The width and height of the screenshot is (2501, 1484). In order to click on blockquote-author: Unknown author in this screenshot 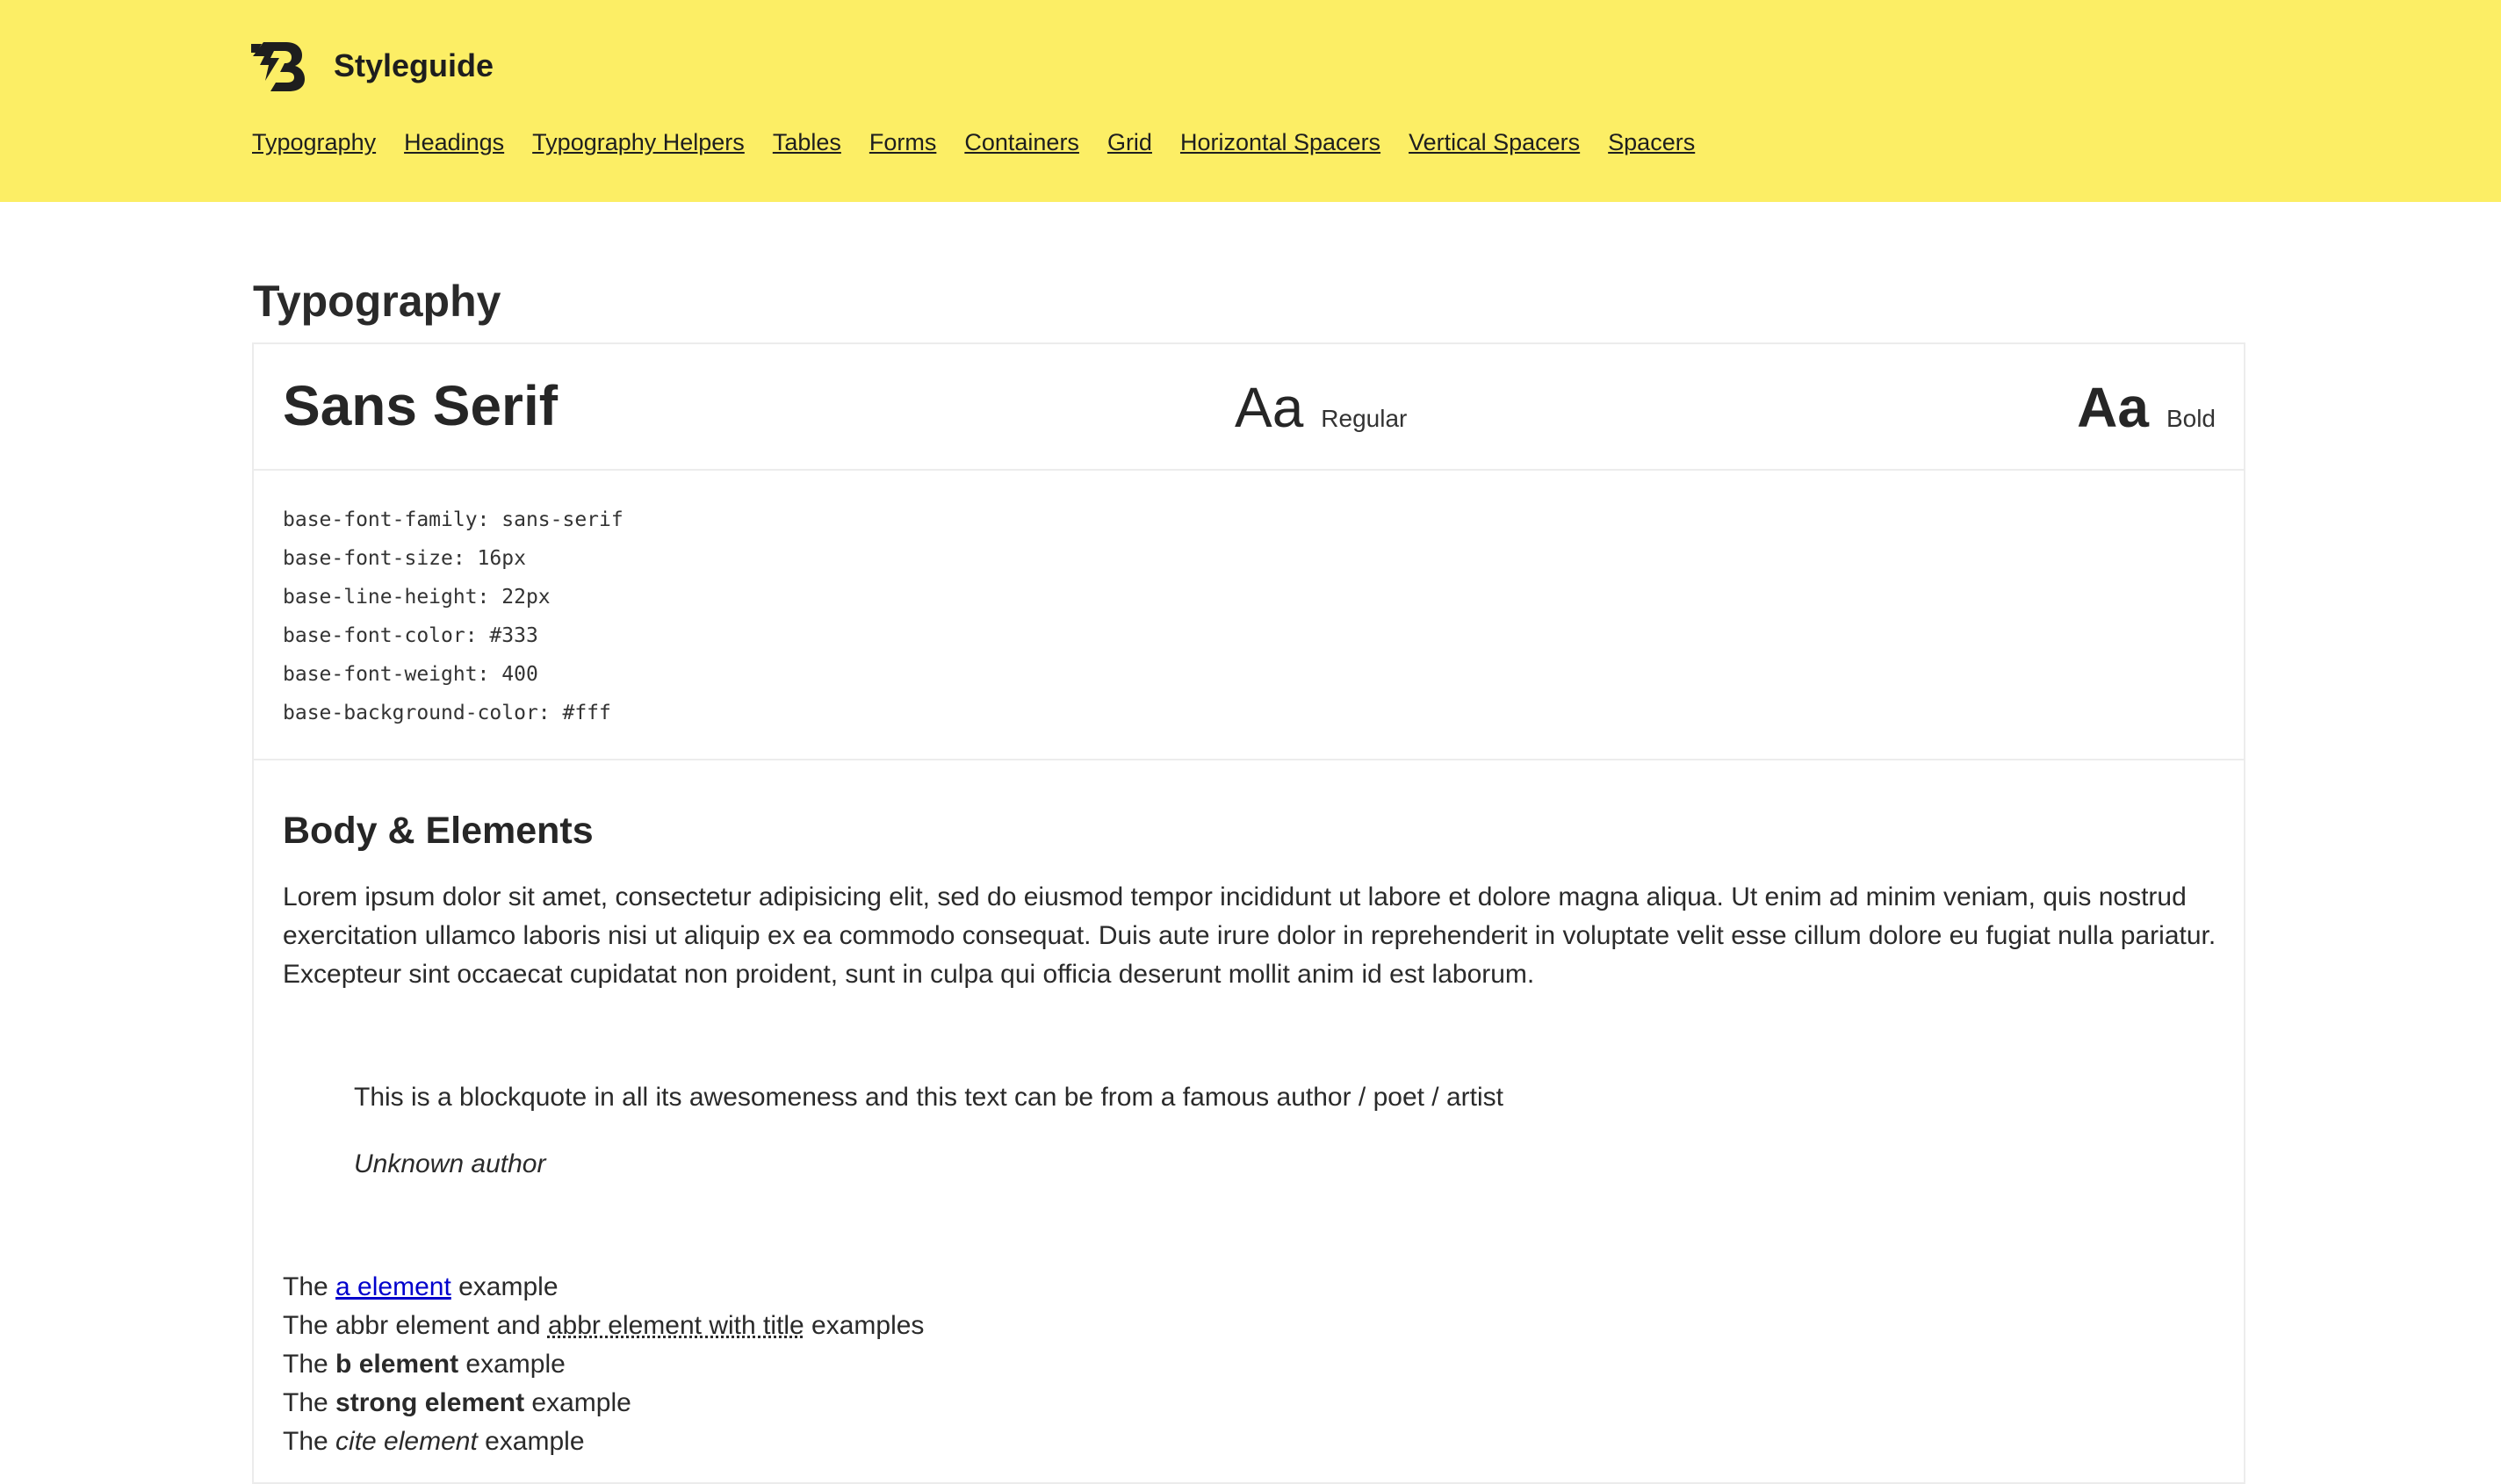, I will do `click(450, 1163)`.